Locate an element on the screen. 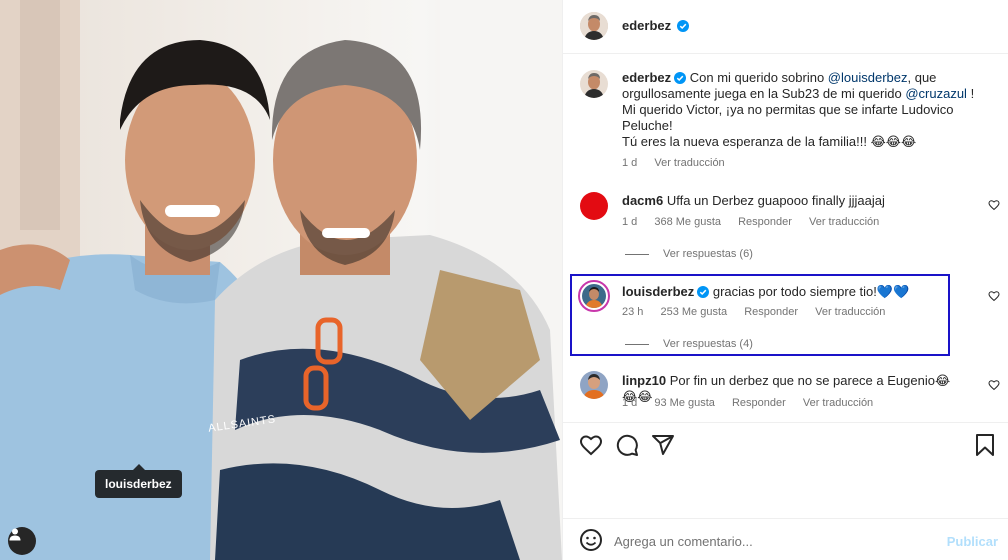 The width and height of the screenshot is (1008, 560). author-avatar is located at coordinates (594, 26).